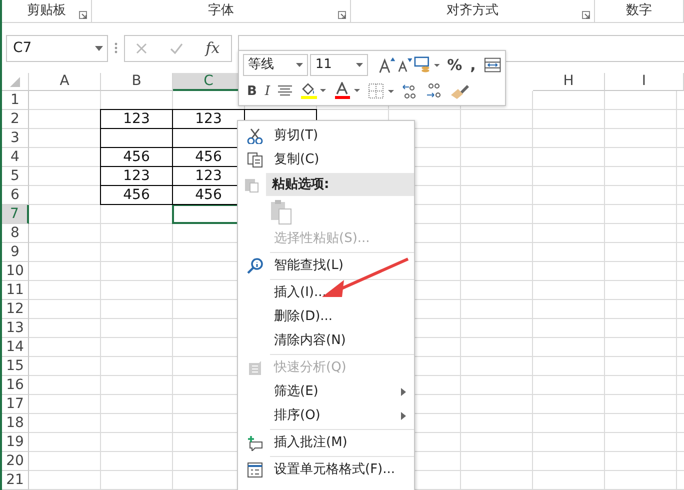  I want to click on menu-section-header: 粘贴选项:, so click(340, 184).